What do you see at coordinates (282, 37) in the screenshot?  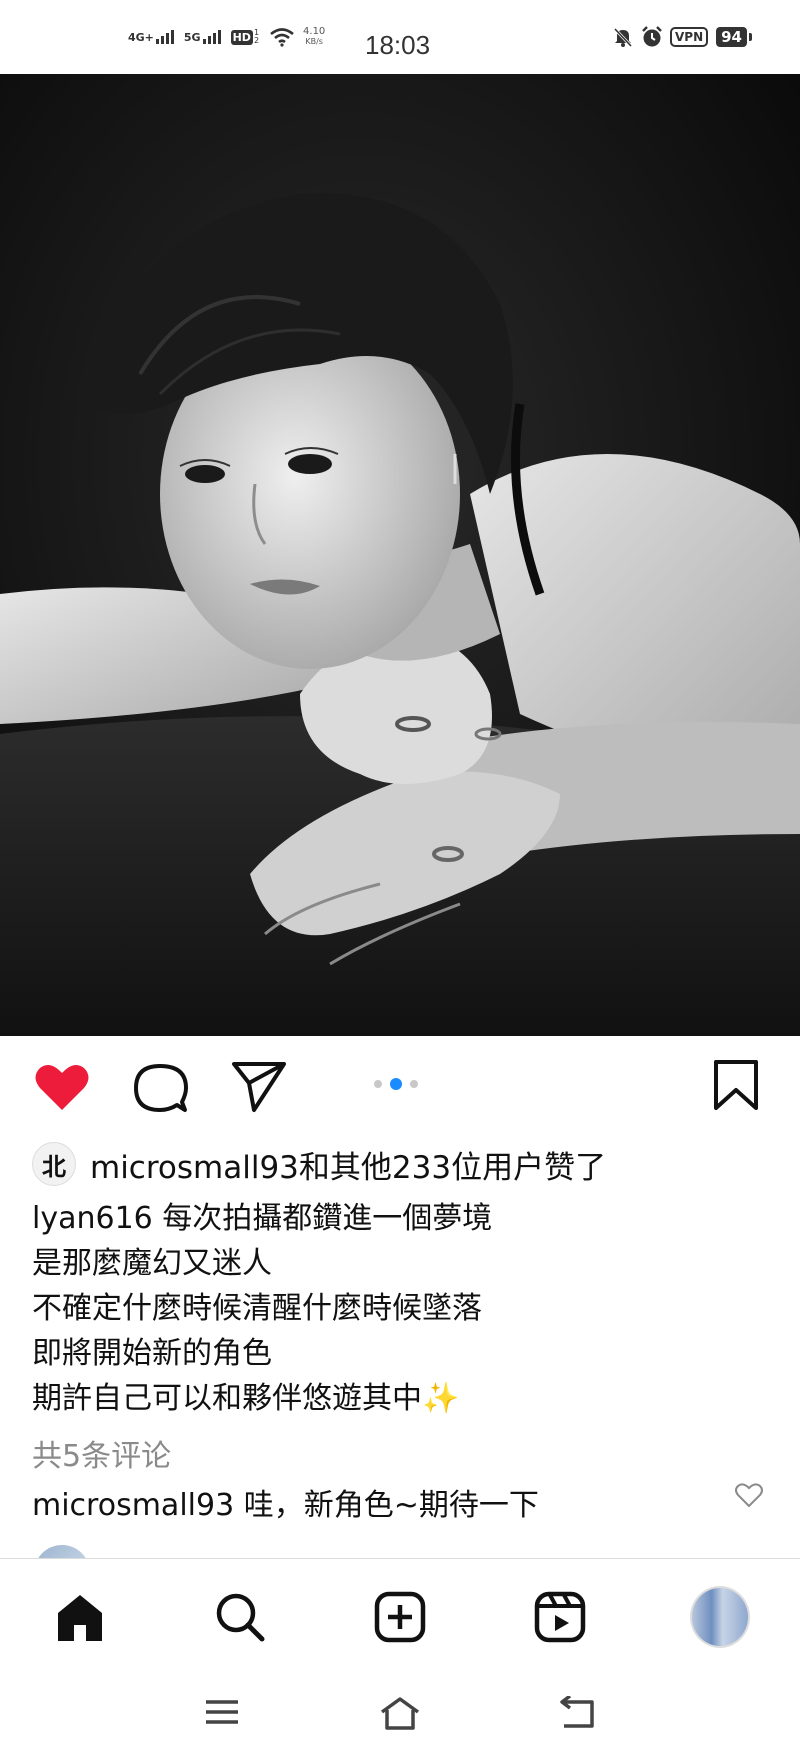 I see `wifi-icon` at bounding box center [282, 37].